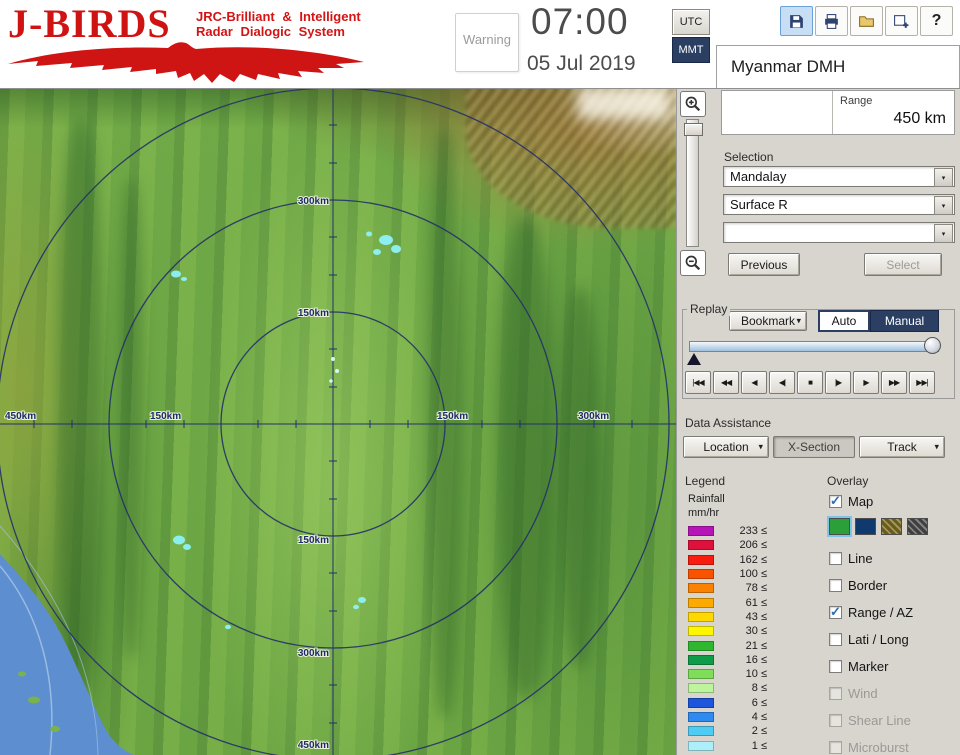 The image size is (960, 755). Describe the element at coordinates (936, 21) in the screenshot. I see `help-button: ?` at that location.